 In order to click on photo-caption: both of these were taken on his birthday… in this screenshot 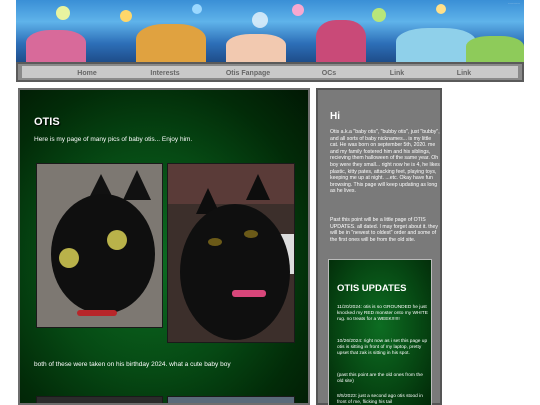, I will do `click(132, 364)`.